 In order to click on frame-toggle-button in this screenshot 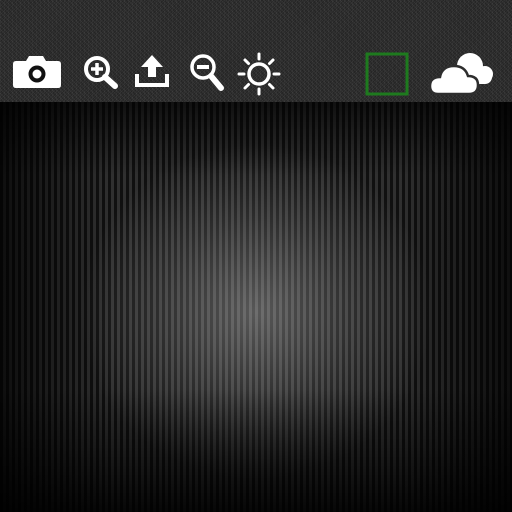, I will do `click(387, 74)`.